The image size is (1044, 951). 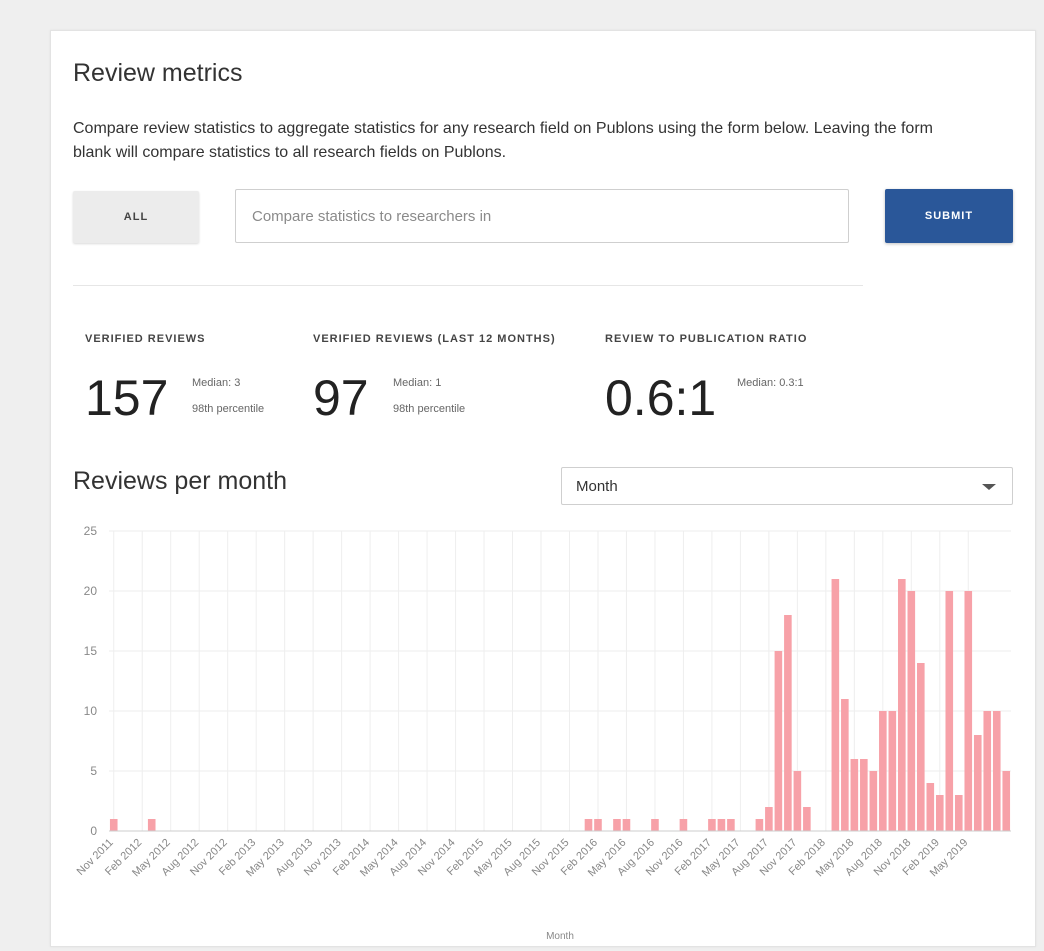 What do you see at coordinates (787, 486) in the screenshot?
I see `period-select: Month` at bounding box center [787, 486].